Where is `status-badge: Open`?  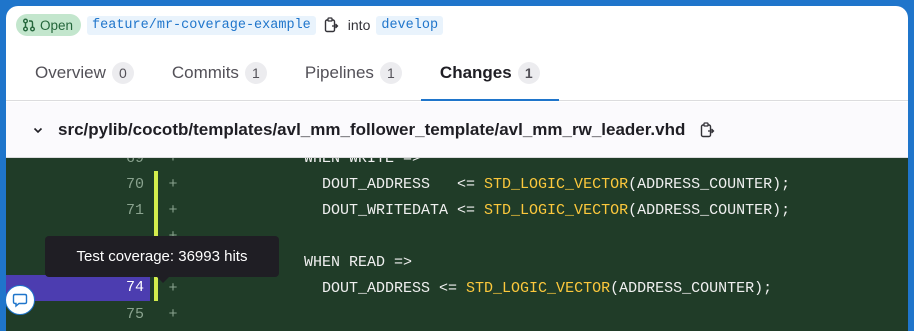 status-badge: Open is located at coordinates (49, 25).